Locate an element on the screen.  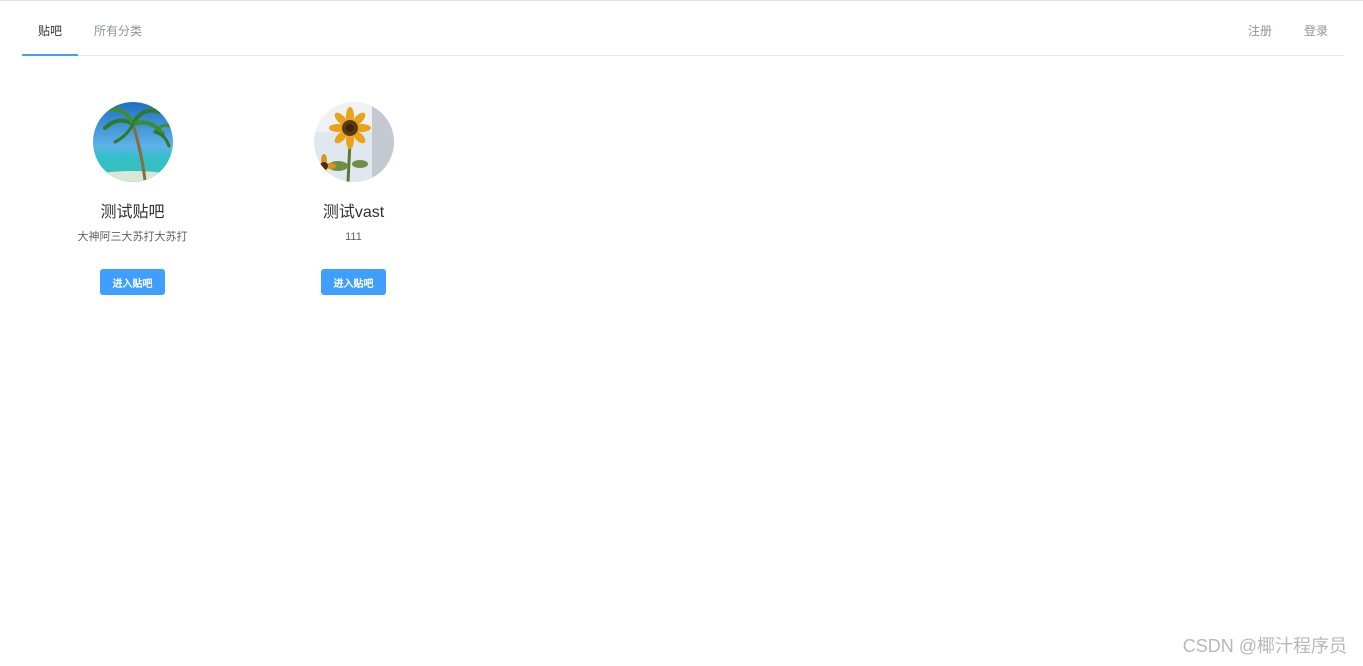
nav-tab-tieba: 贴吧 is located at coordinates (50, 28).